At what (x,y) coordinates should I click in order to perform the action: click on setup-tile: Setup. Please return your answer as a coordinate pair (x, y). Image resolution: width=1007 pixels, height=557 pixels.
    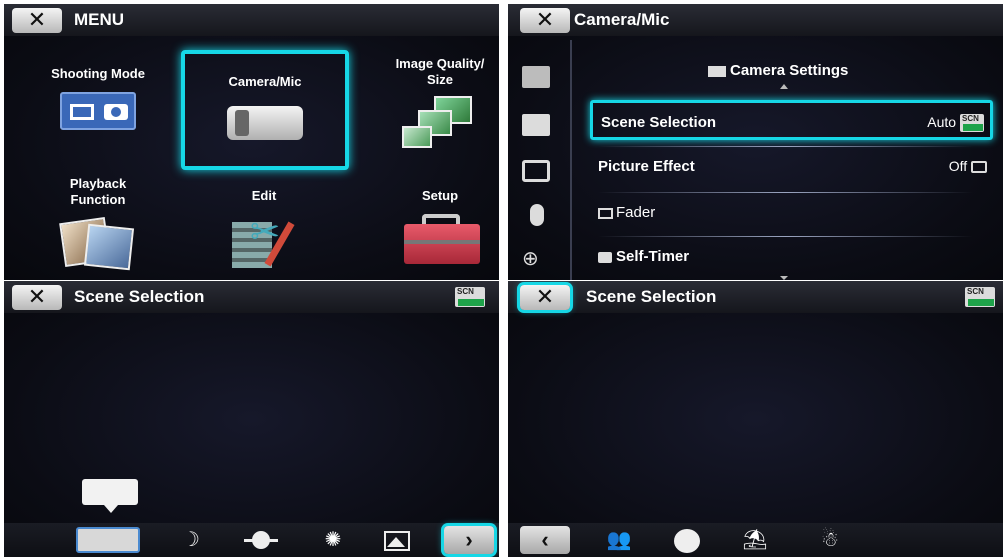
    Looking at the image, I should click on (429, 228).